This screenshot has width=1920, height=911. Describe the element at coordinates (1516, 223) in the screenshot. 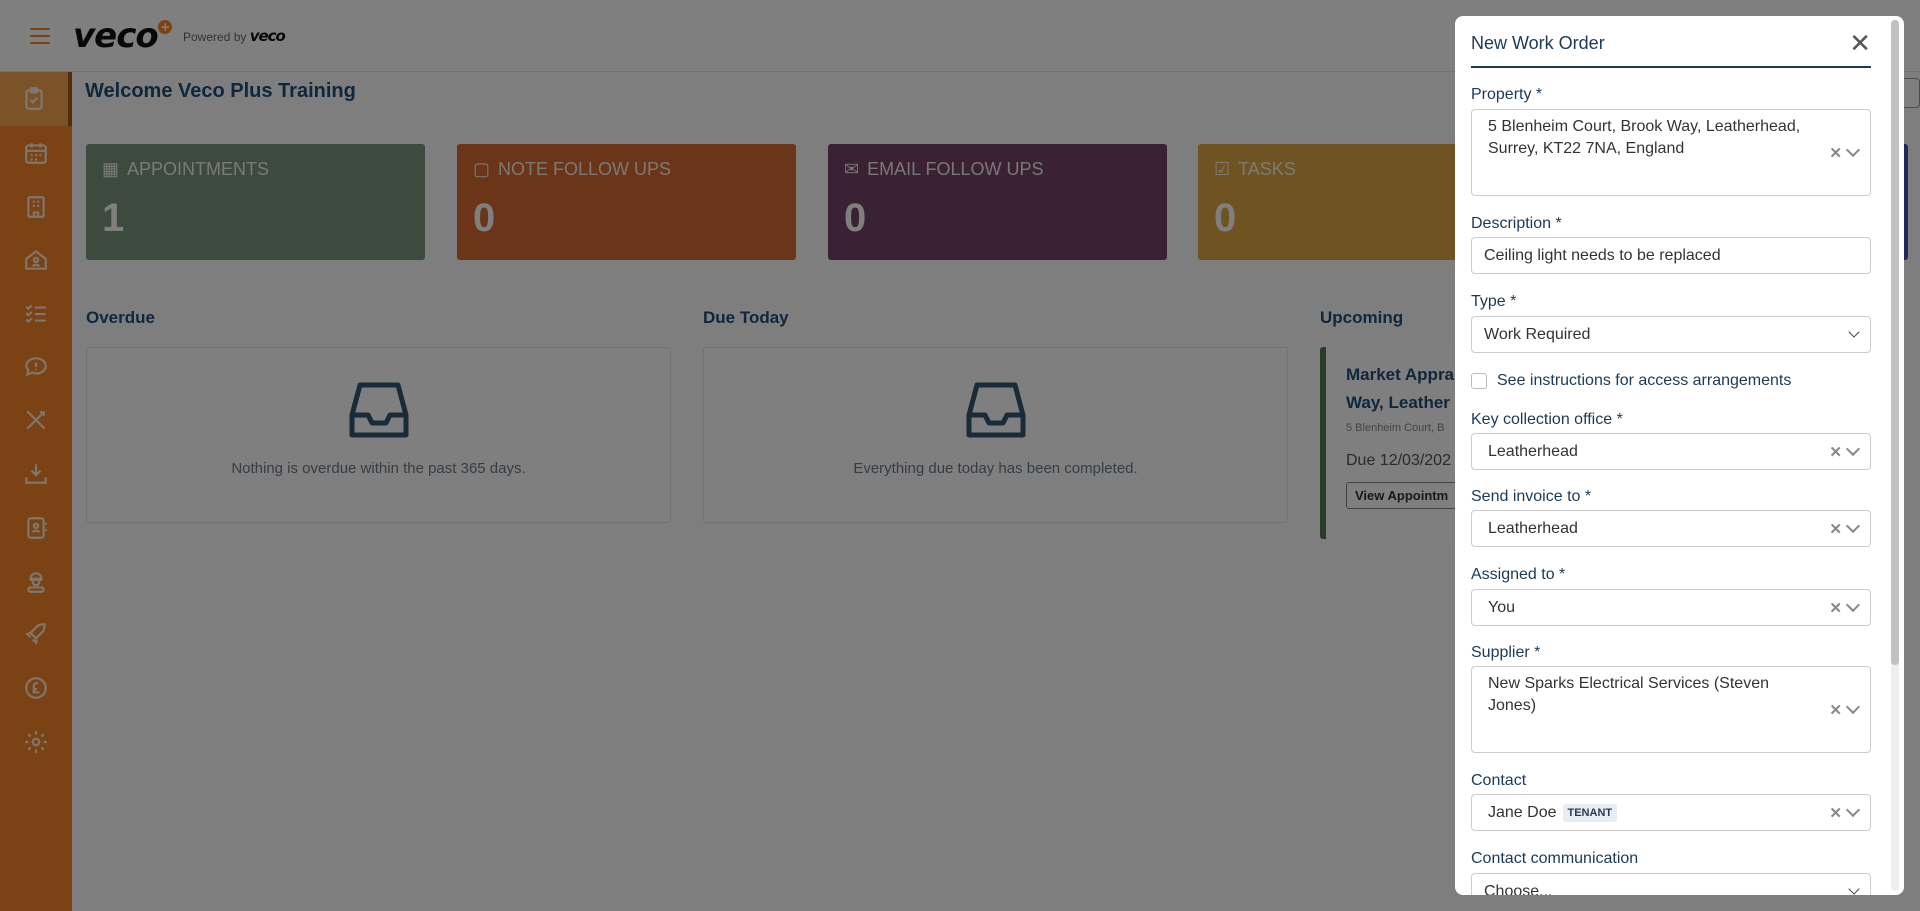

I see `description-label: Description *` at that location.